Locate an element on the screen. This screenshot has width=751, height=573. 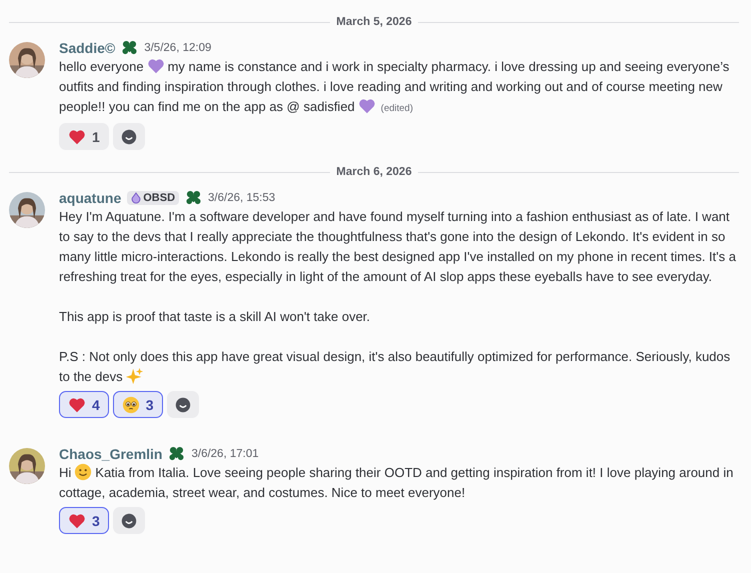
drop-icon is located at coordinates (136, 198).